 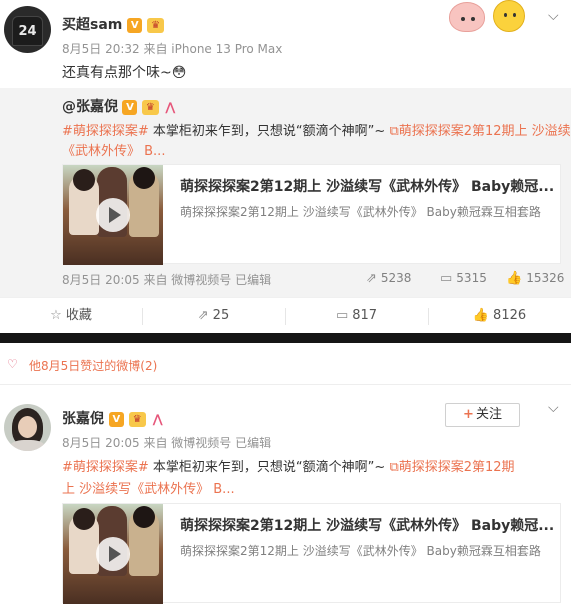 What do you see at coordinates (12, 364) in the screenshot?
I see `heart-icon: ♡` at bounding box center [12, 364].